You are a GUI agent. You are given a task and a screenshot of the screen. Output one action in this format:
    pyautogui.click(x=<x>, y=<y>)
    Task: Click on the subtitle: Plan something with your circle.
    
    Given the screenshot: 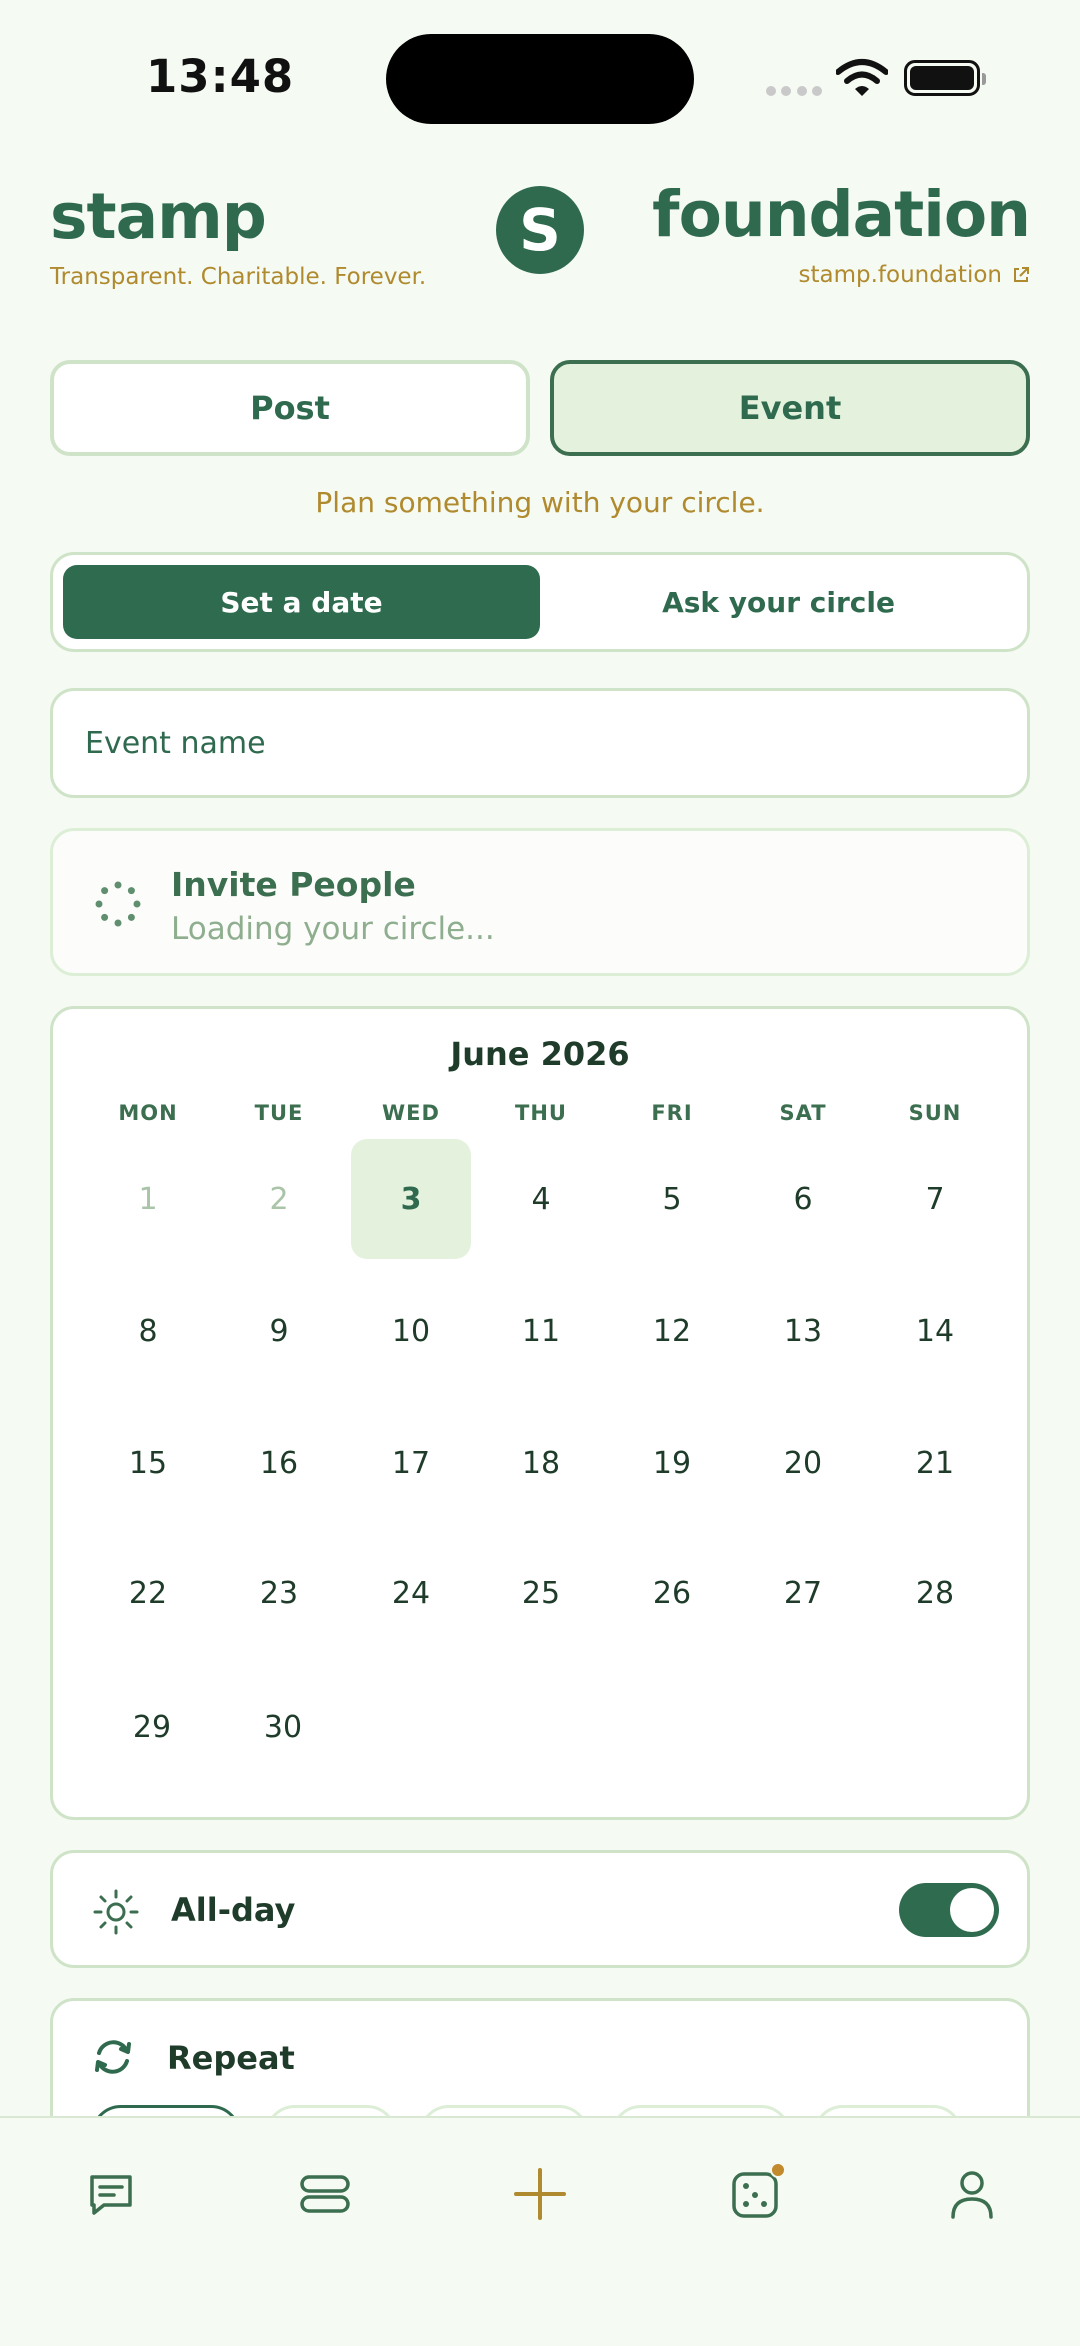 What is the action you would take?
    pyautogui.click(x=540, y=502)
    